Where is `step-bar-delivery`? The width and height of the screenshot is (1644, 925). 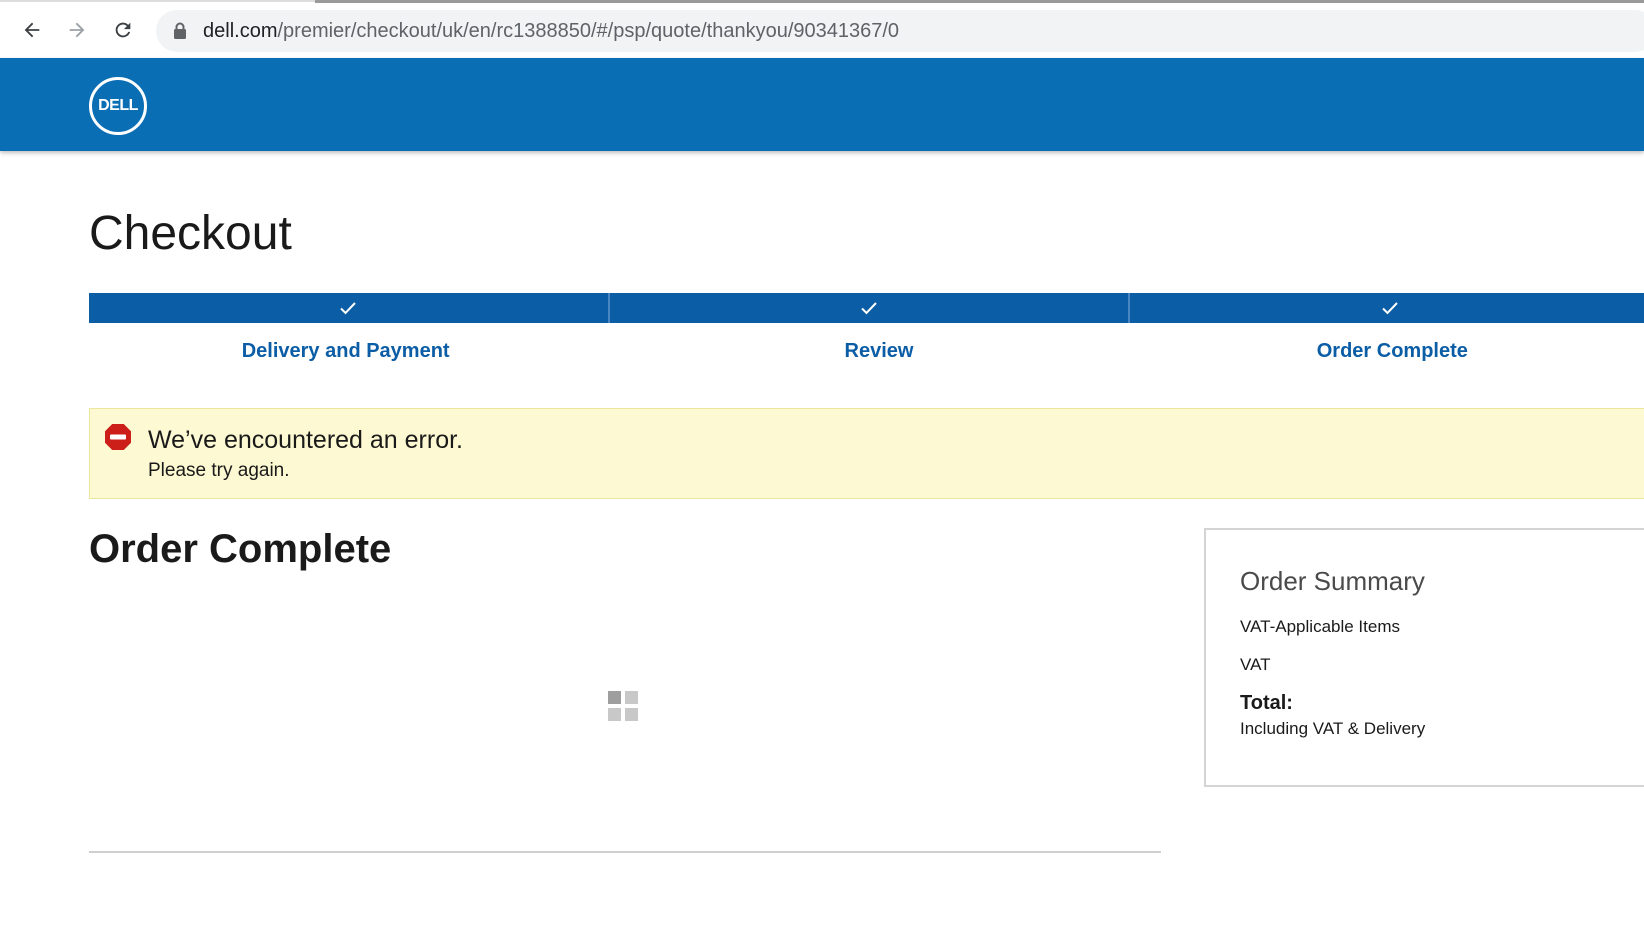
step-bar-delivery is located at coordinates (349, 308).